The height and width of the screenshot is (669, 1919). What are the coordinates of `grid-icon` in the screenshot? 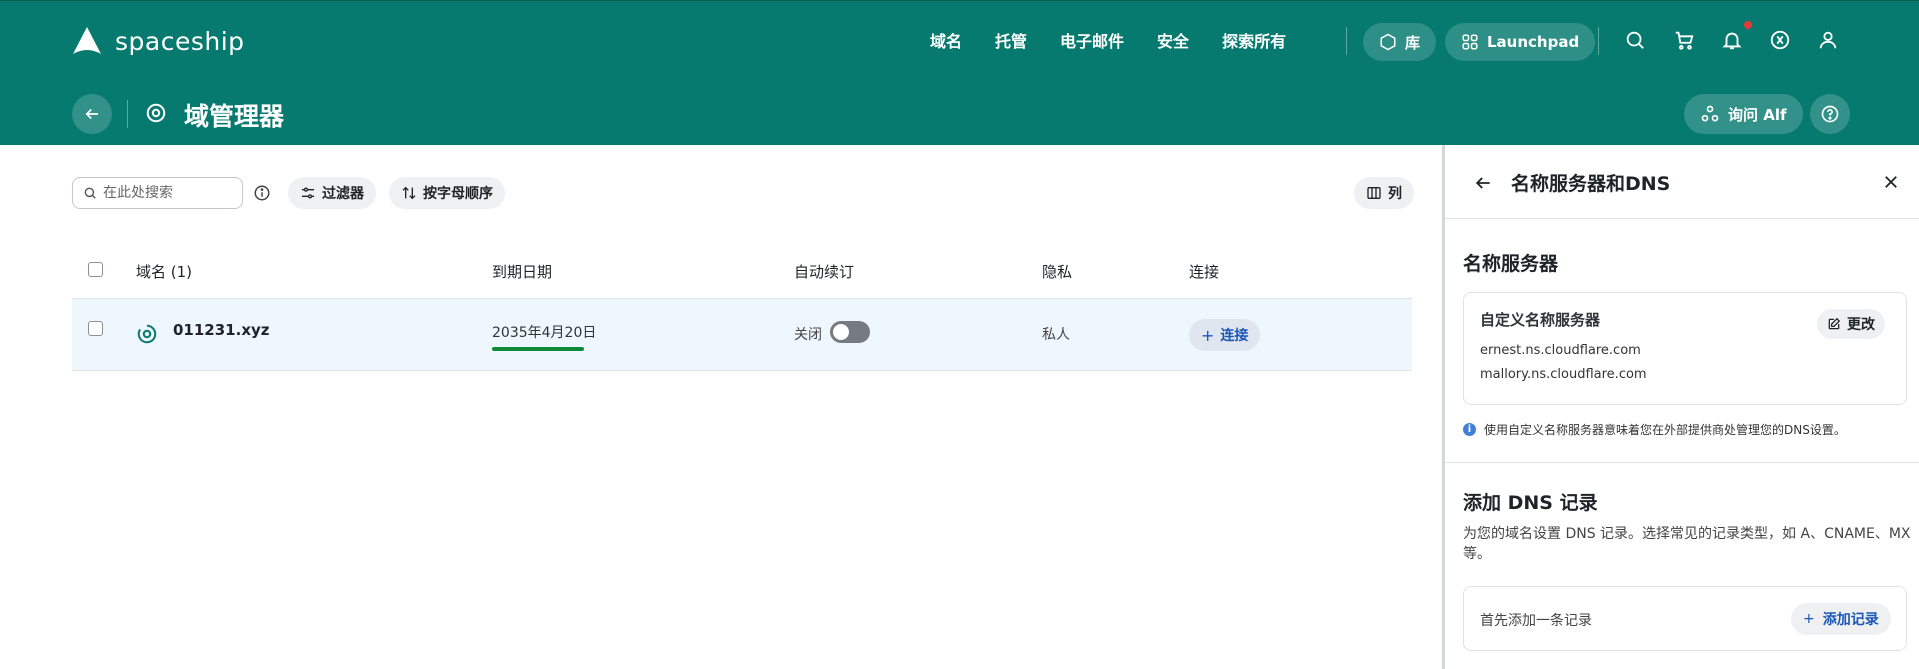 It's located at (1470, 42).